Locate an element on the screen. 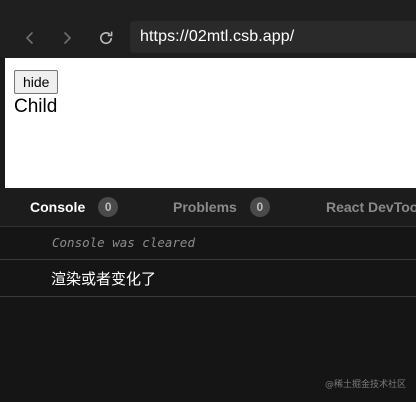 This screenshot has height=402, width=416. tab-console: Console 0 is located at coordinates (74, 207).